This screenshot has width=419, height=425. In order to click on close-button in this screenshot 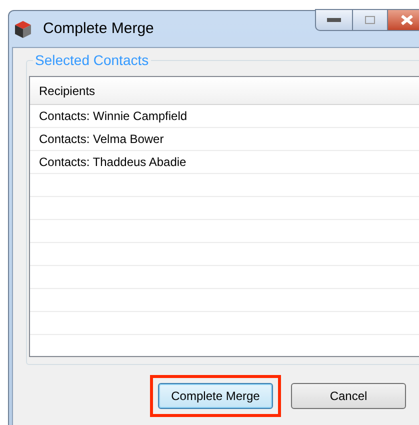, I will do `click(403, 20)`.